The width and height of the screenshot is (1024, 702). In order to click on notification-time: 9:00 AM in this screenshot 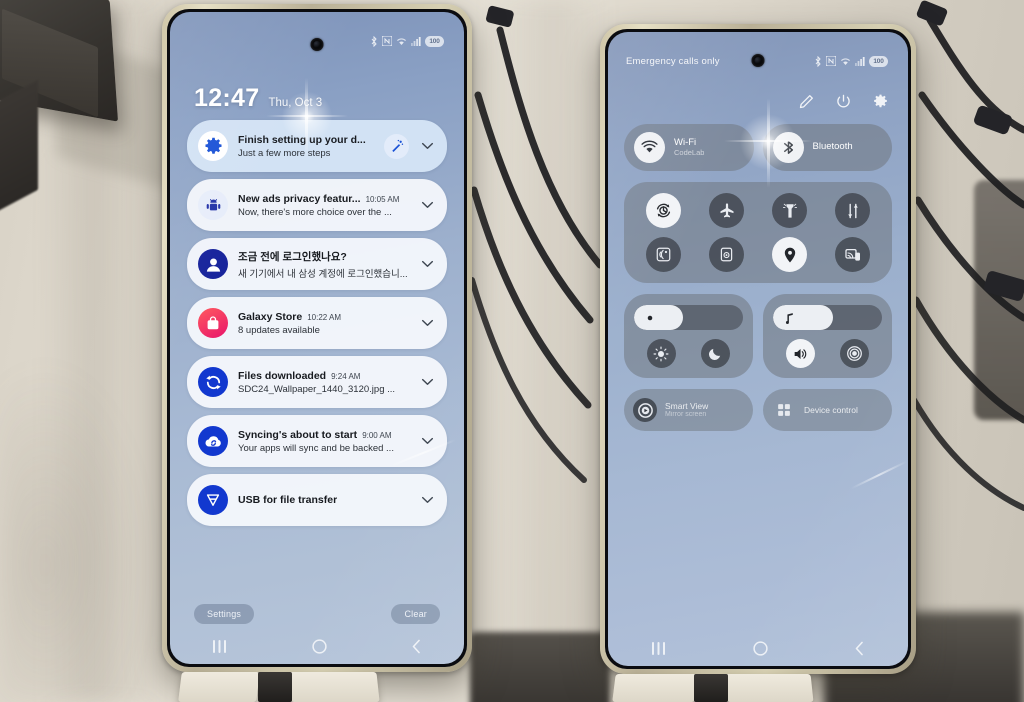, I will do `click(377, 435)`.